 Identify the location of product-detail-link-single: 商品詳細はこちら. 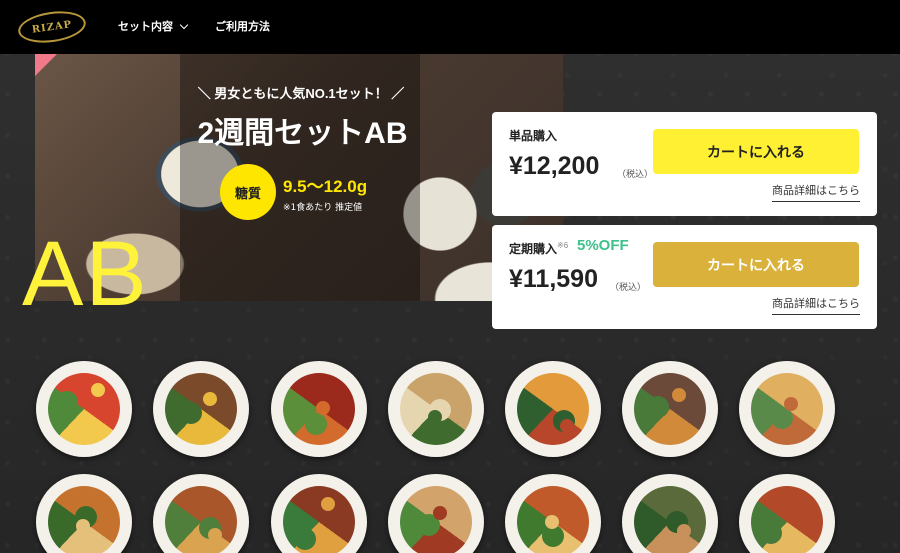
(816, 192).